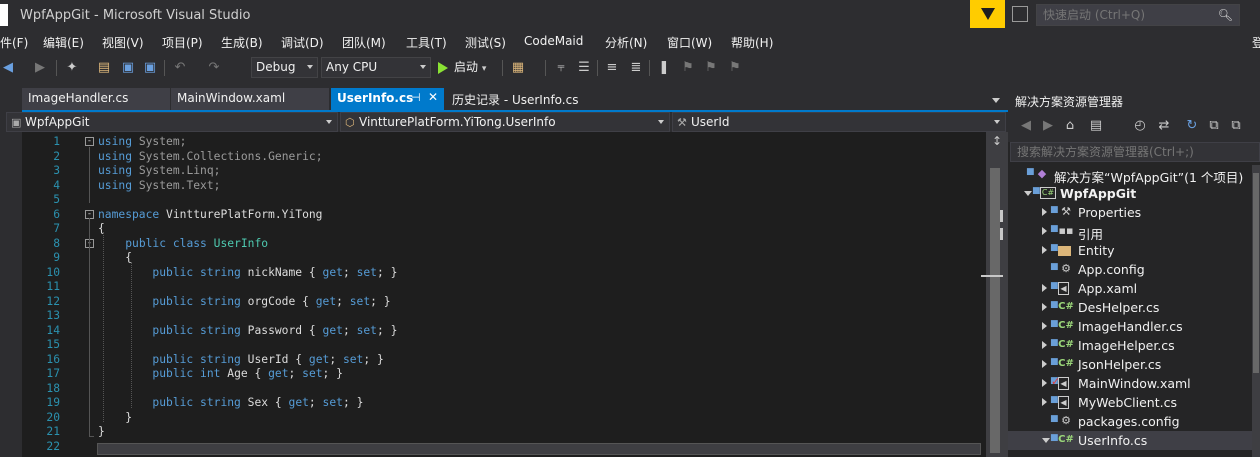  I want to click on solution-tree-item: ■ ✓ ◀ MainWindow.xaml, so click(1134, 383).